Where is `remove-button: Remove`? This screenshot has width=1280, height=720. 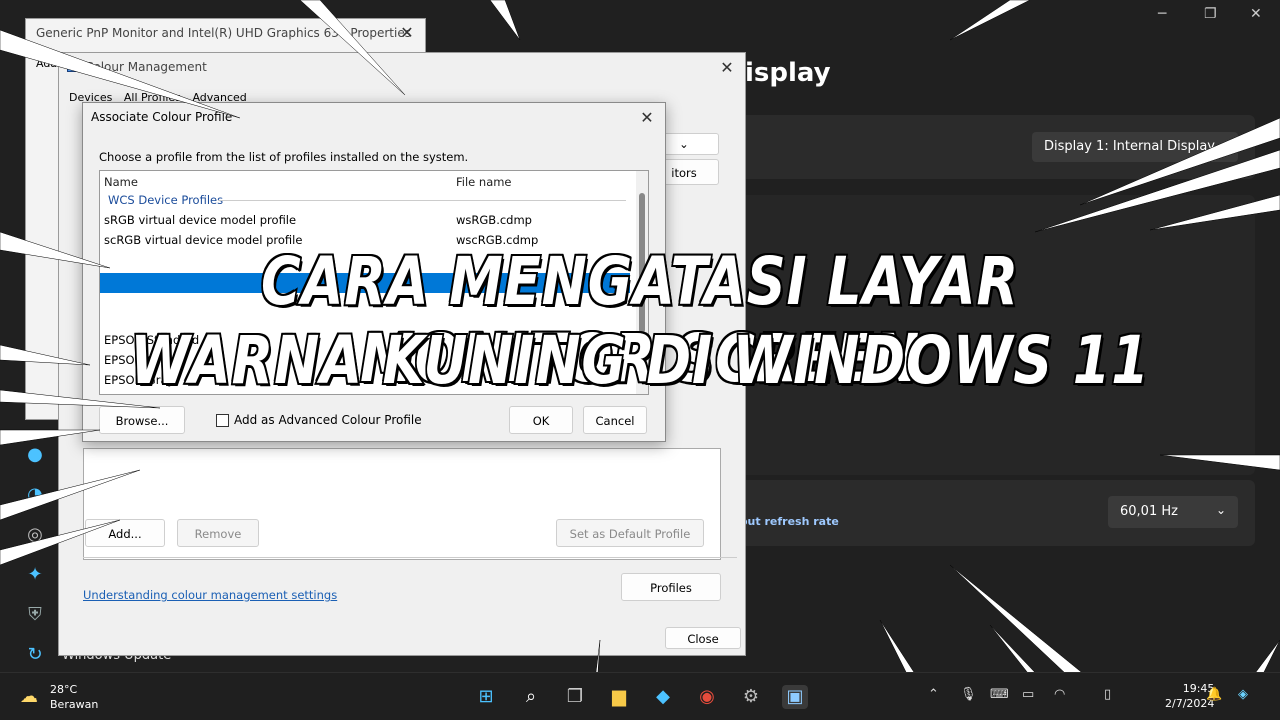
remove-button: Remove is located at coordinates (218, 533).